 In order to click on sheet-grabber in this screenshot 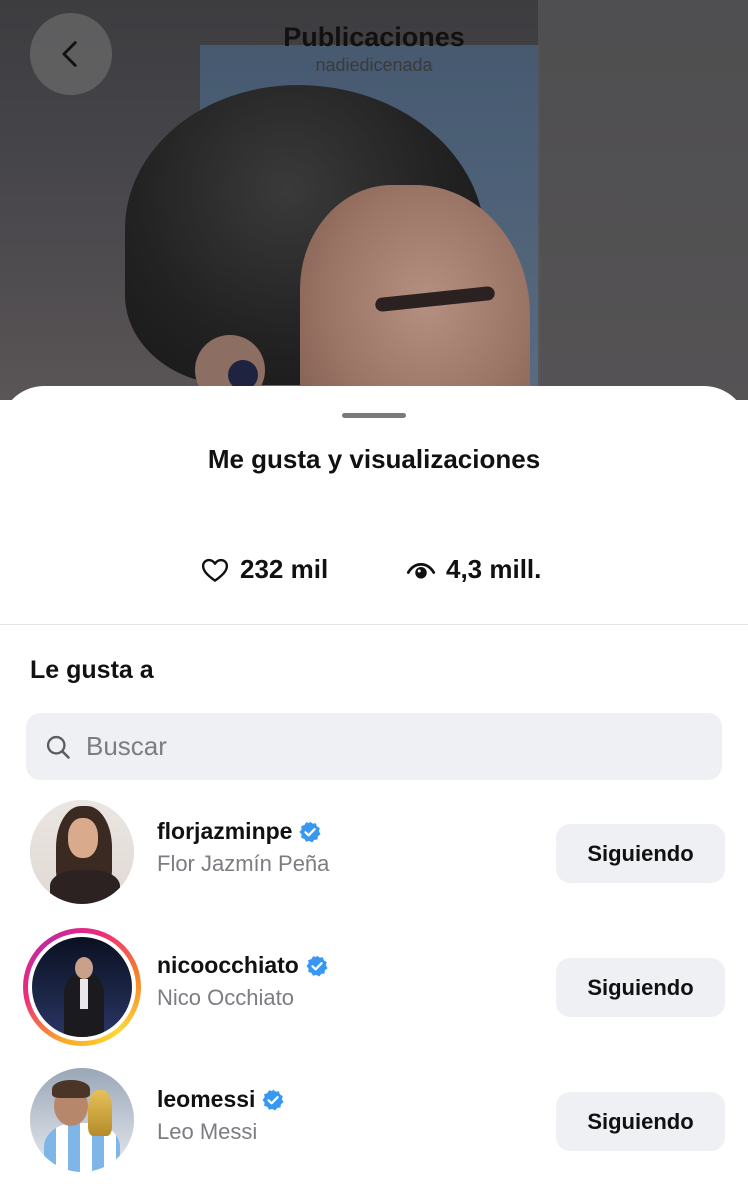, I will do `click(374, 415)`.